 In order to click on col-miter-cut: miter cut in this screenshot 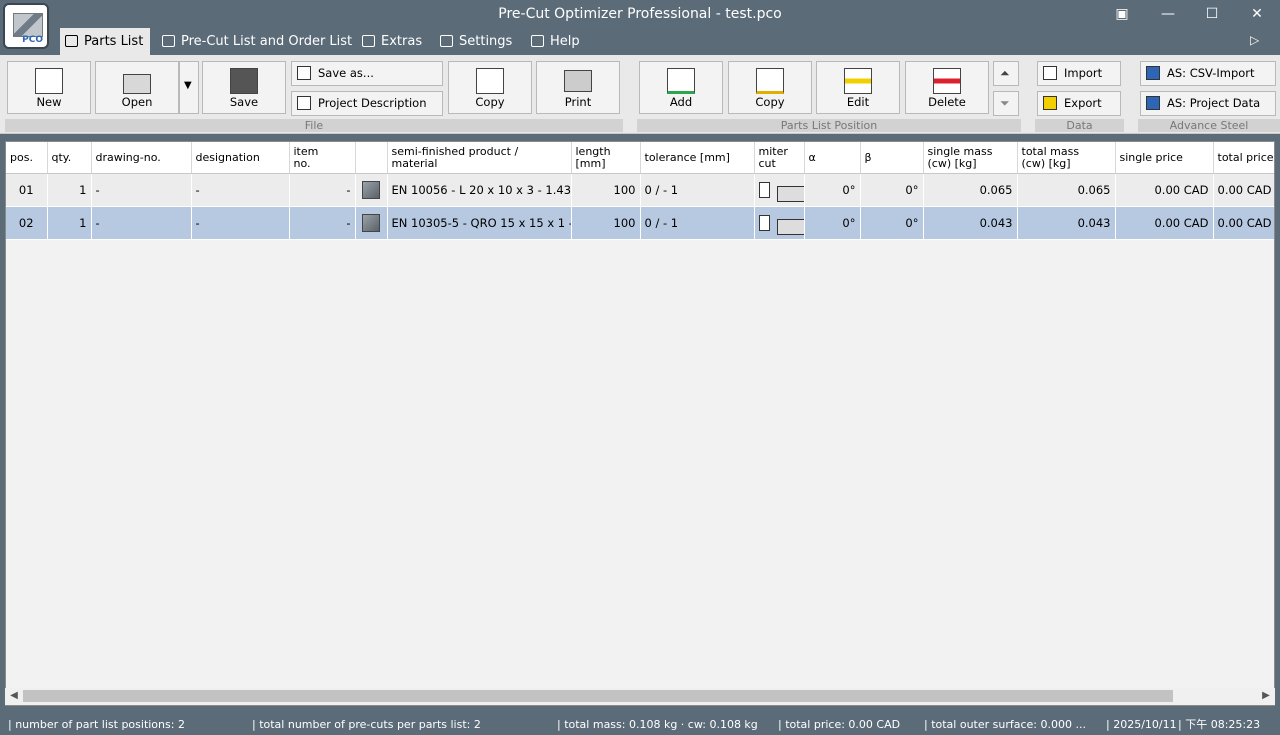, I will do `click(779, 158)`.